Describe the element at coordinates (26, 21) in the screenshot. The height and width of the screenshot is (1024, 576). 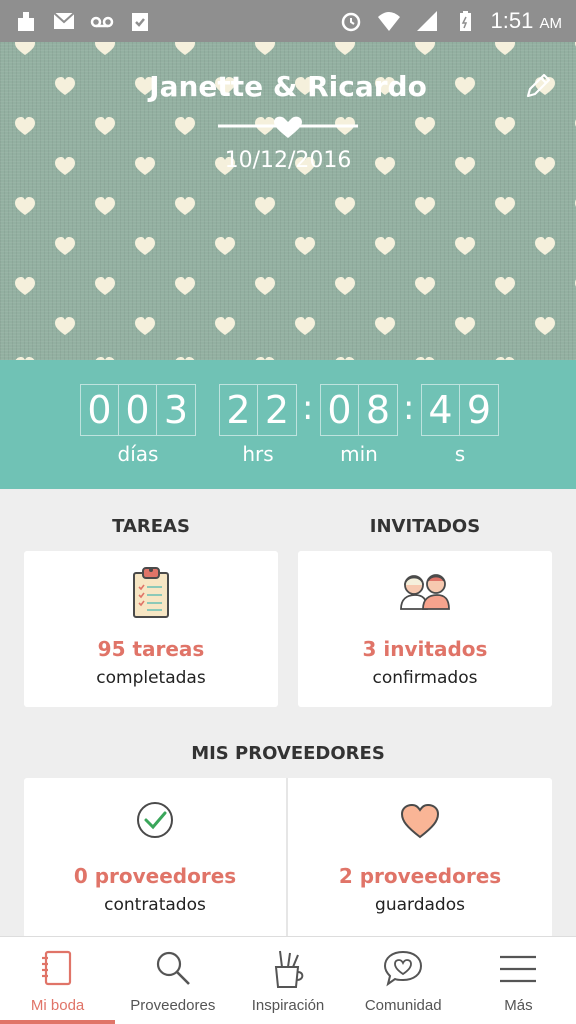
I see `cleaning-icon` at that location.